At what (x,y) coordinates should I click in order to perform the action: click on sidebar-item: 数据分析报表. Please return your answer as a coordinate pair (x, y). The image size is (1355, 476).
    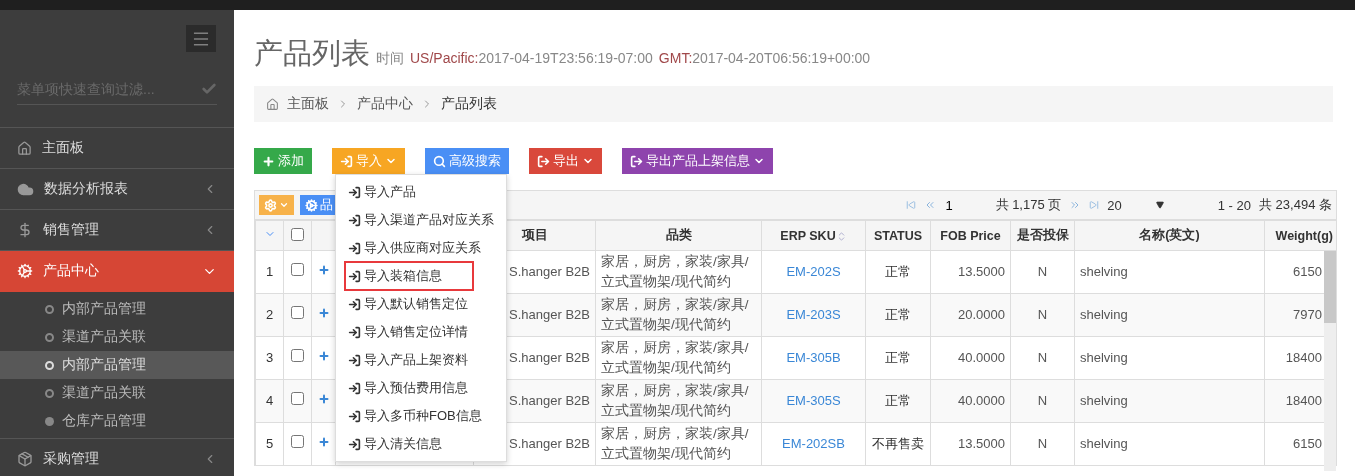
    Looking at the image, I should click on (117, 189).